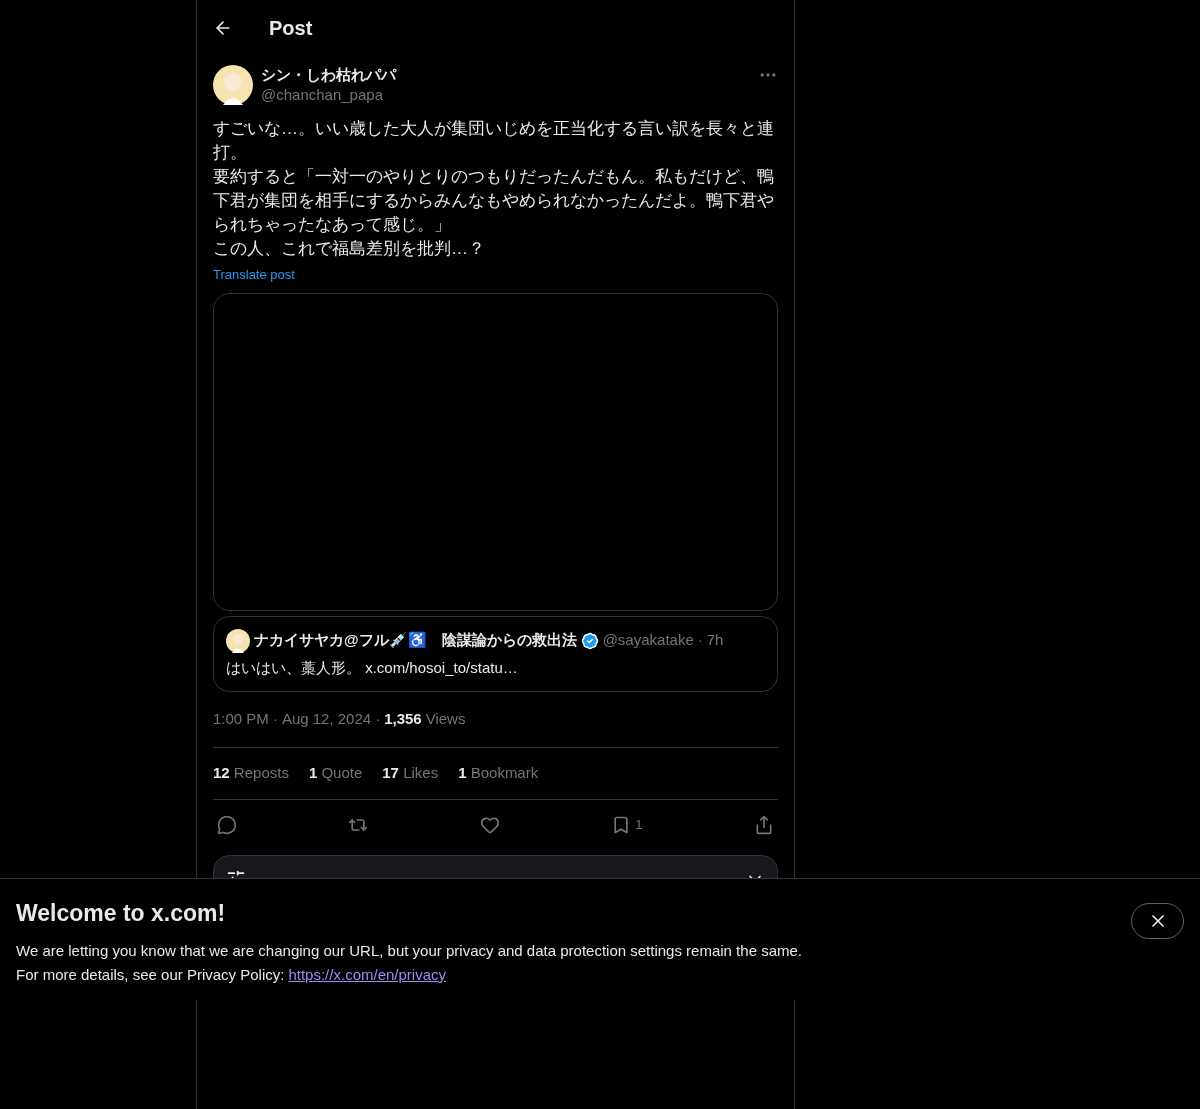  What do you see at coordinates (241, 719) in the screenshot?
I see `post-time: 1:00 PM` at bounding box center [241, 719].